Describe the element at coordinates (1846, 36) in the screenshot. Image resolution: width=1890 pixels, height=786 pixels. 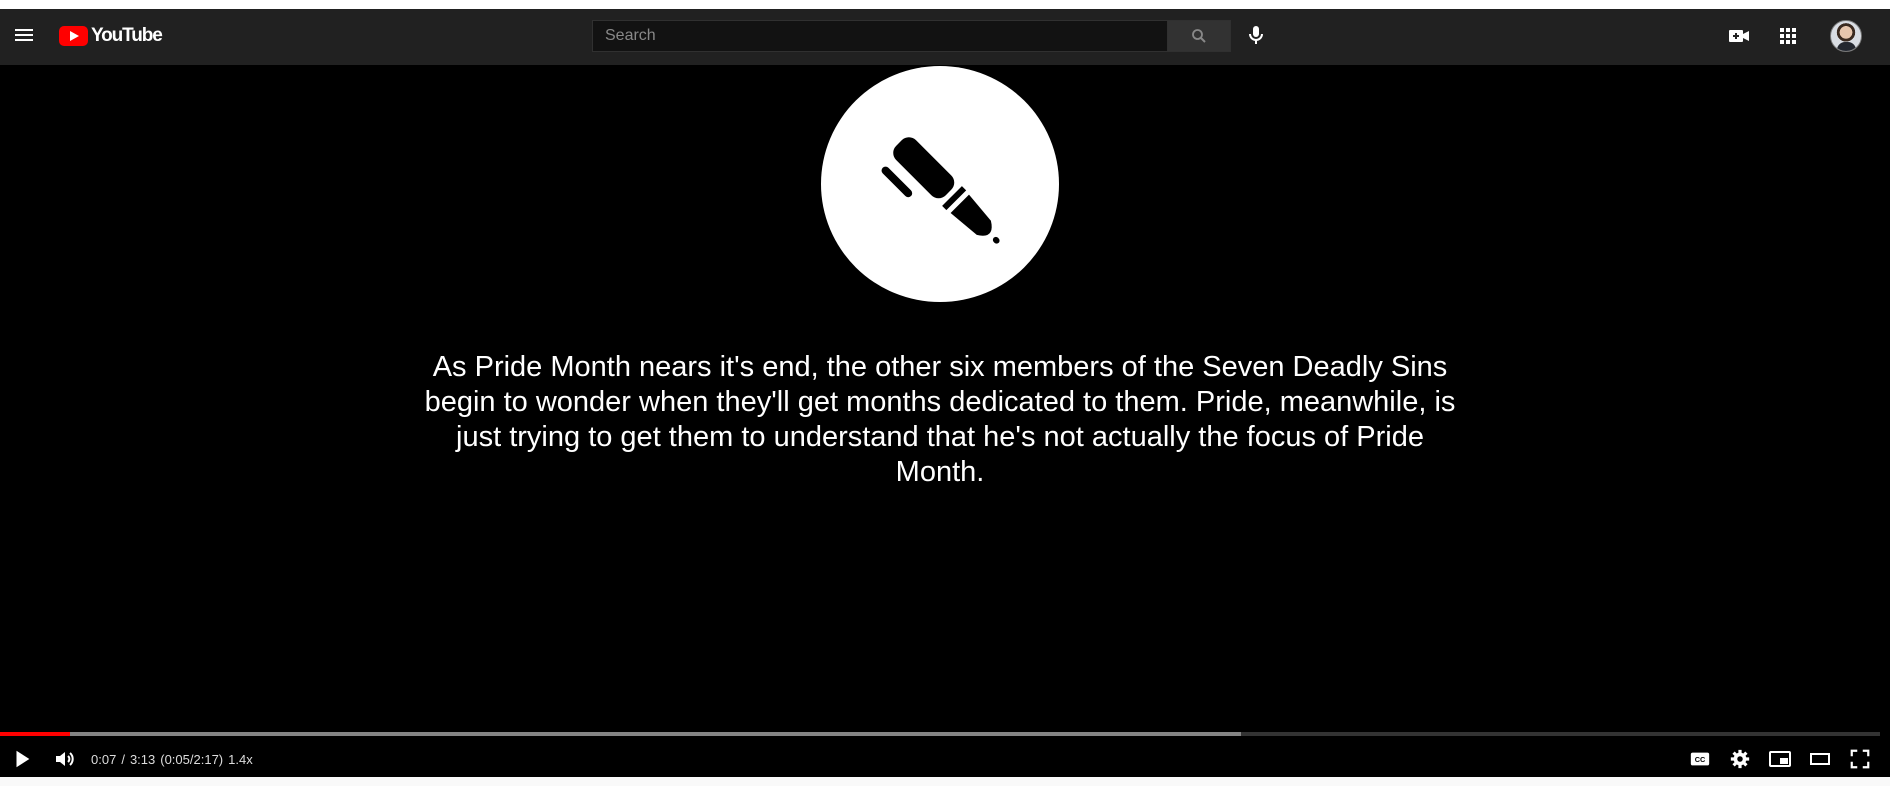
I see `avatar` at that location.